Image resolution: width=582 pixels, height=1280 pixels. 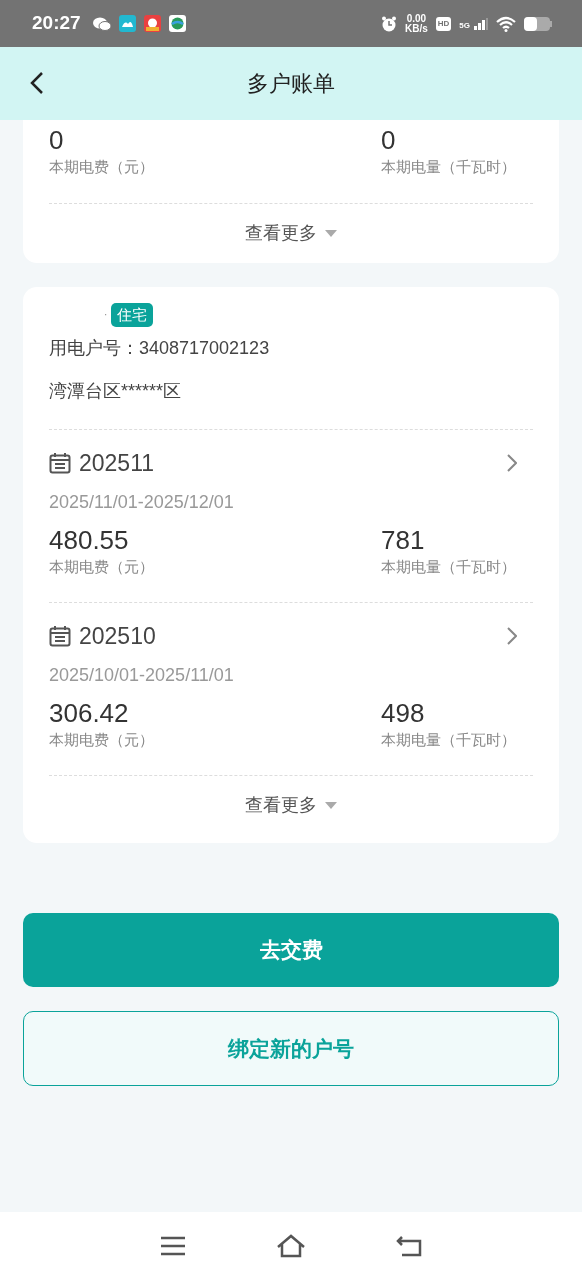 I want to click on bill-period: 202510, so click(x=117, y=636).